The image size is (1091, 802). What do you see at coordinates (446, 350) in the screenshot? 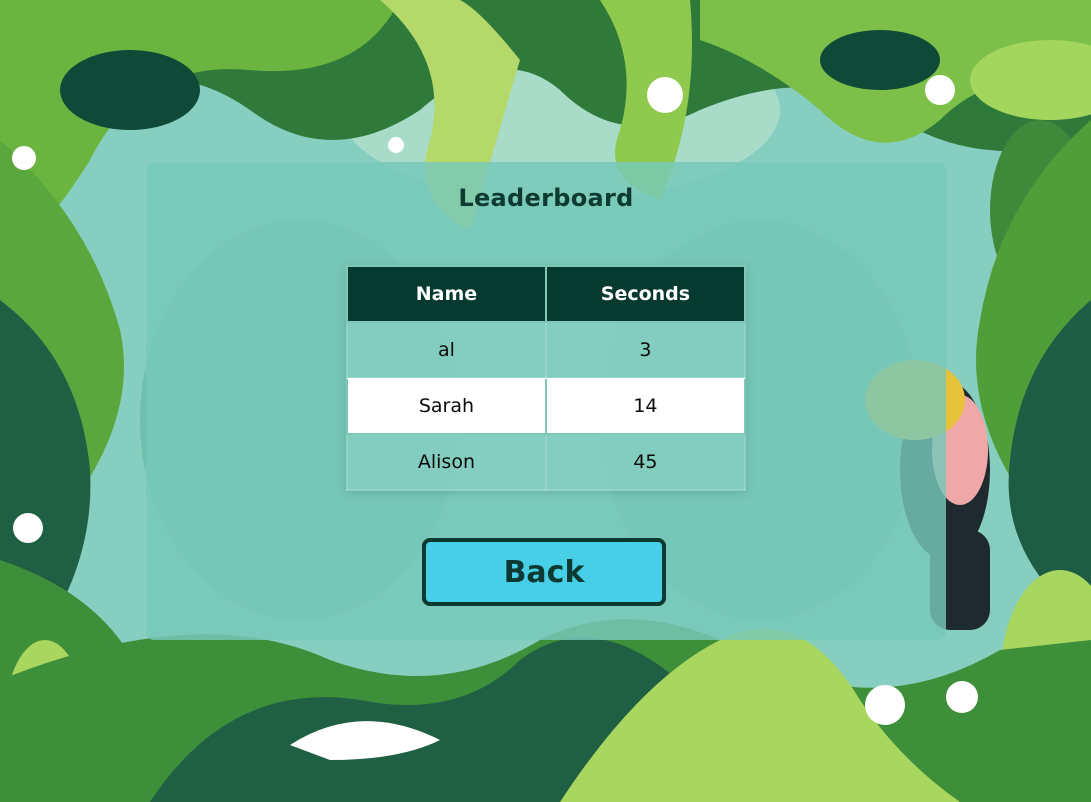
I see `cell-name: al` at bounding box center [446, 350].